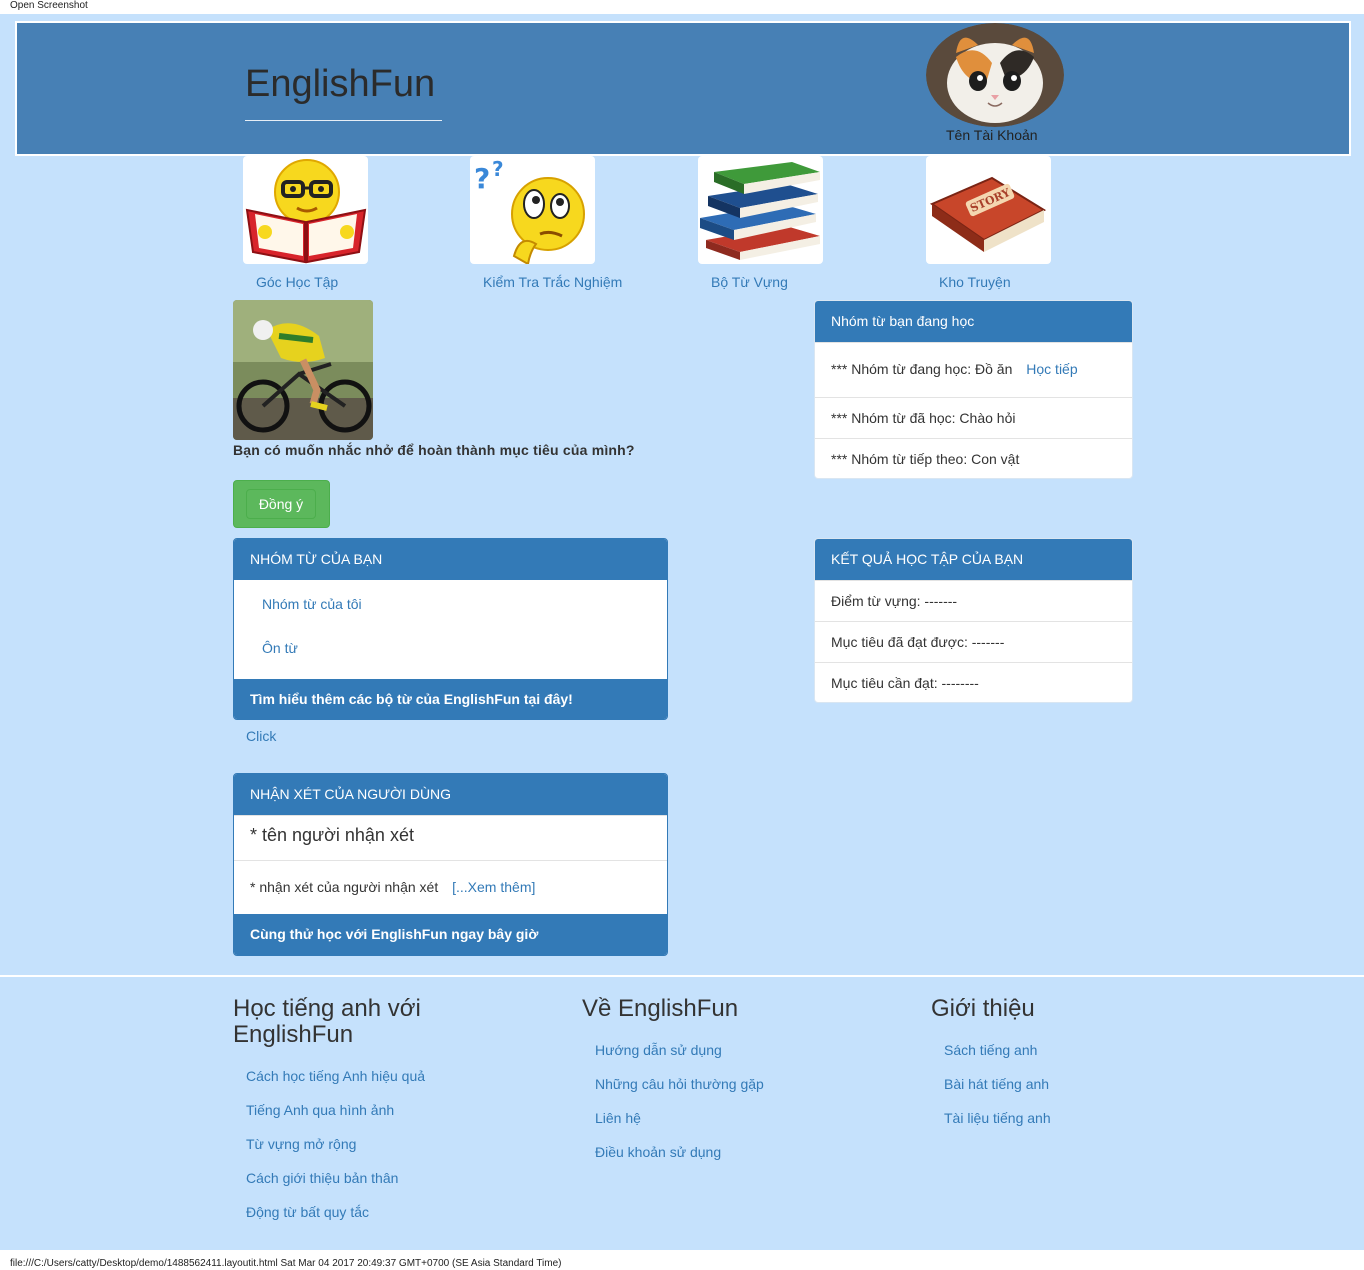  Describe the element at coordinates (389, 1083) in the screenshot. I see `footer-link: Cách học tiếng Anh hiệu quả` at that location.